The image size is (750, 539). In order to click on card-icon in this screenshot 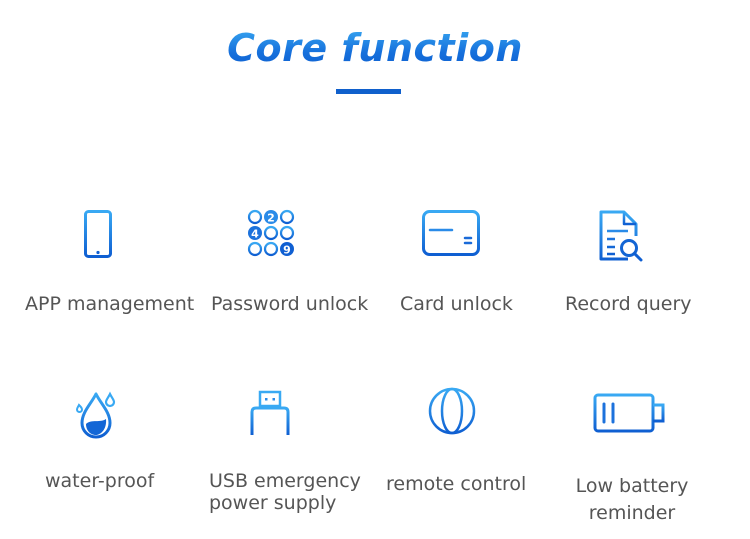, I will do `click(451, 233)`.